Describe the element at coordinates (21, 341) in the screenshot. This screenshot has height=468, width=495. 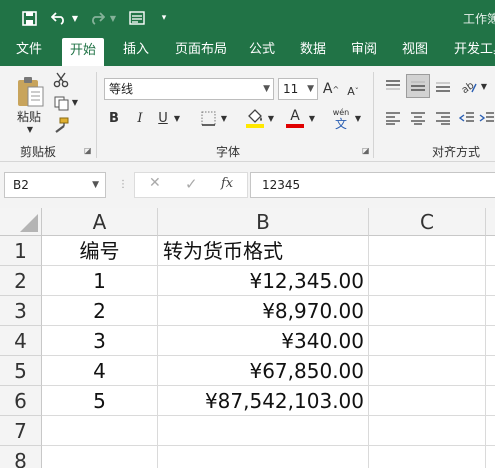
I see `row-header-4: 4` at that location.